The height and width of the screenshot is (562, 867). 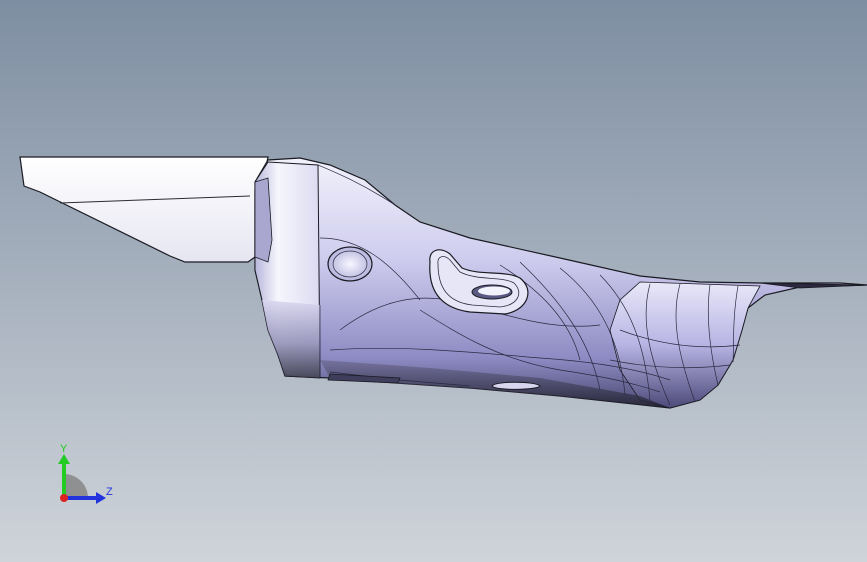 What do you see at coordinates (144, 209) in the screenshot?
I see `part-left-flange` at bounding box center [144, 209].